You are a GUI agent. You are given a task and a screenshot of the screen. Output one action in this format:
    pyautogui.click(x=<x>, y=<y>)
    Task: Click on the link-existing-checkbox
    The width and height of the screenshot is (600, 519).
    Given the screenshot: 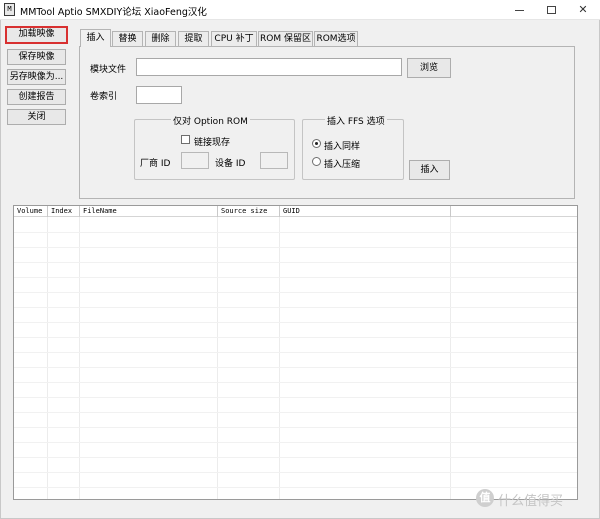 What is the action you would take?
    pyautogui.click(x=185, y=139)
    